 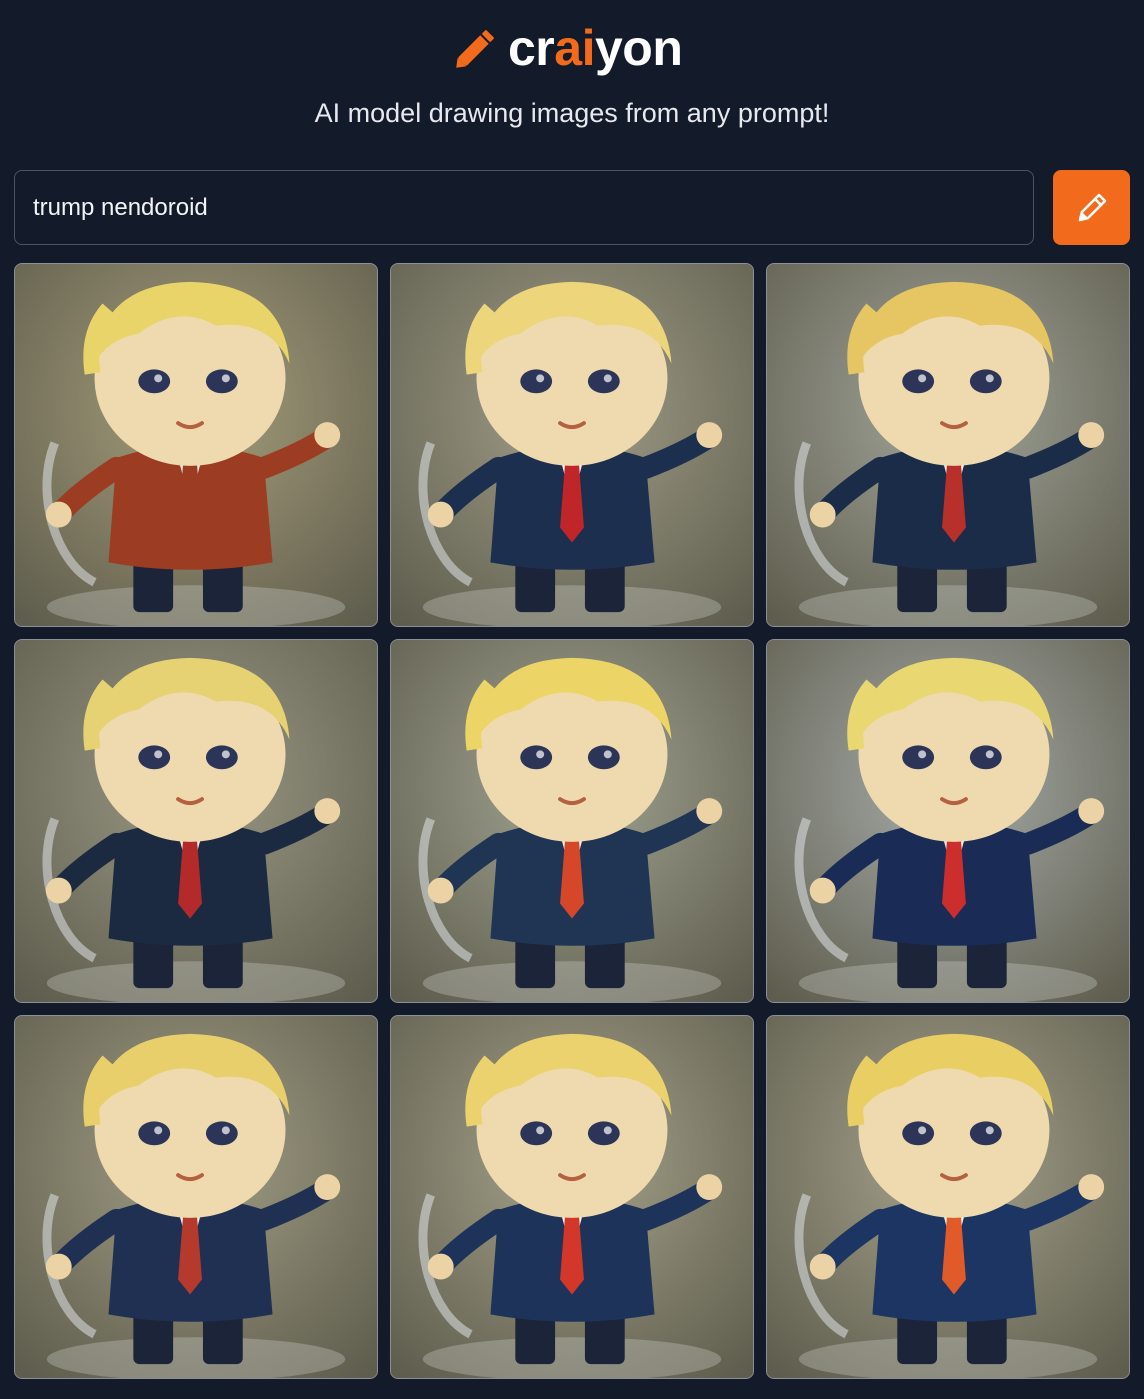 I want to click on draw-button, so click(x=1091, y=207).